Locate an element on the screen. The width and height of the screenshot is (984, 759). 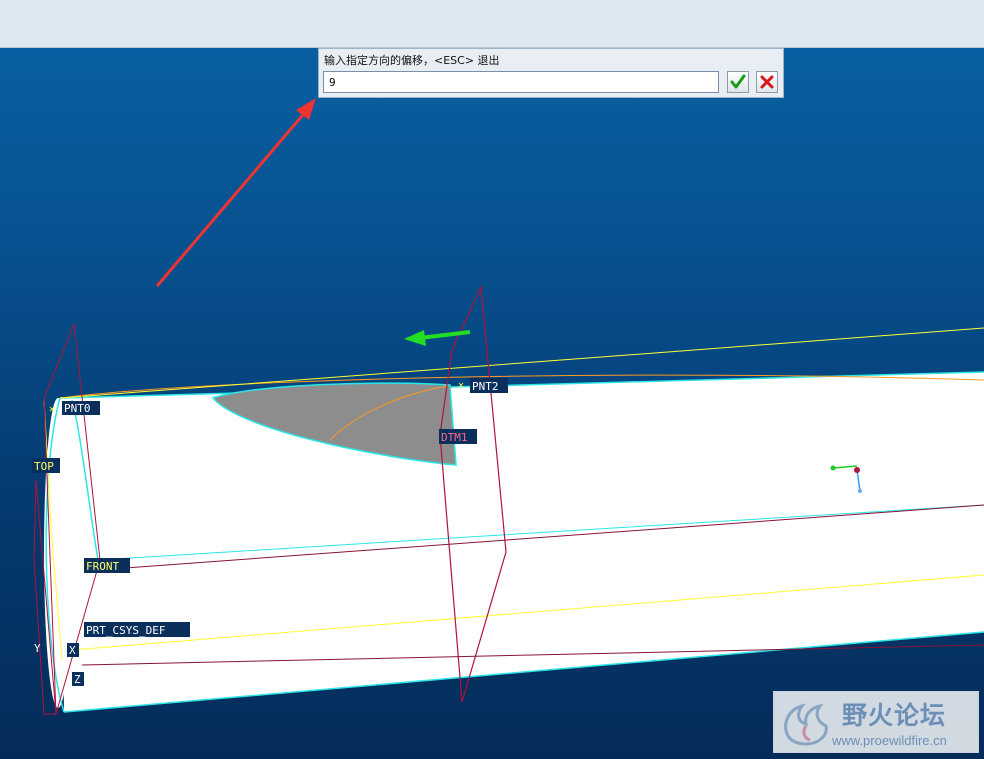
dtm1-label: DTM1 is located at coordinates (458, 436).